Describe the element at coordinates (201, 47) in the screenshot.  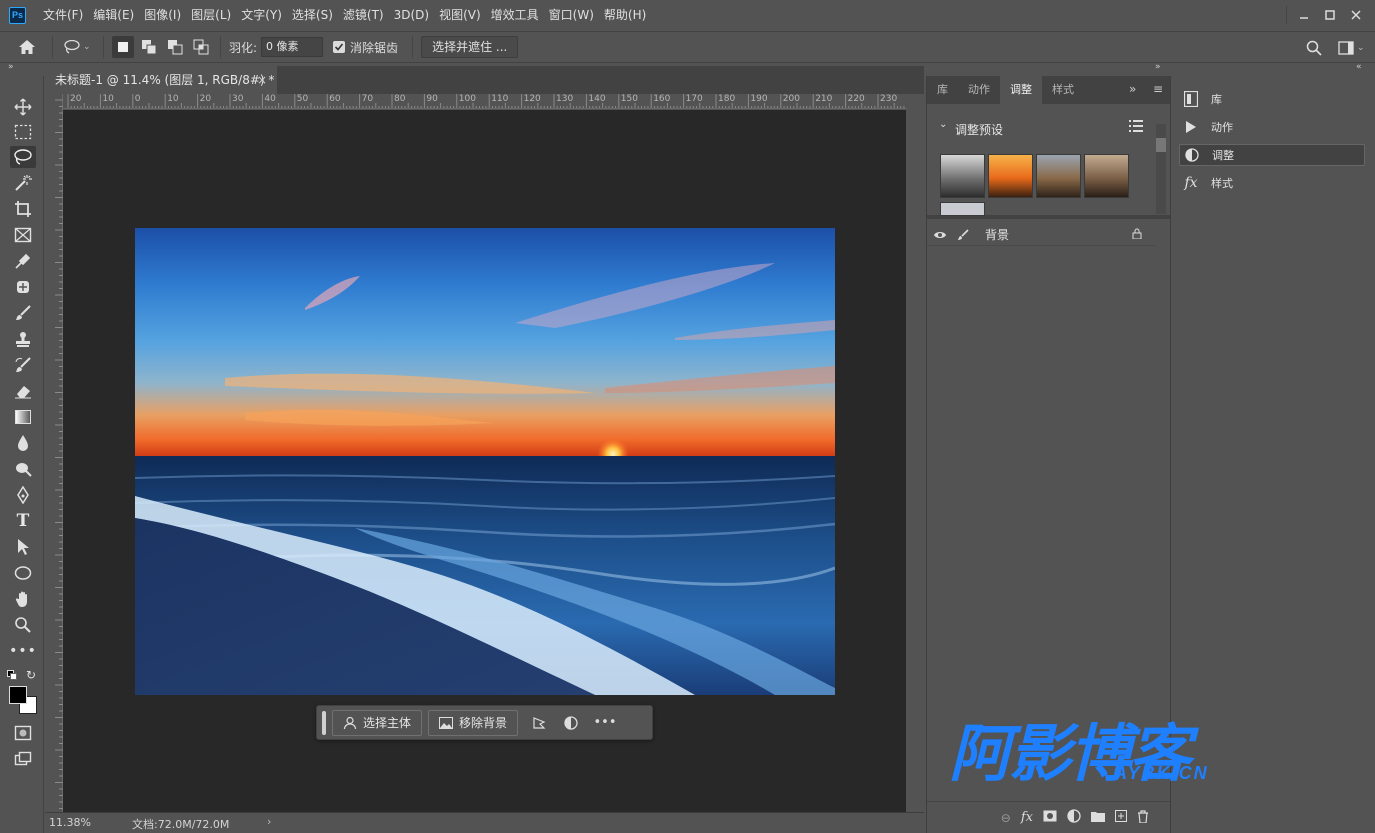
I see `intersect-selection-icon` at that location.